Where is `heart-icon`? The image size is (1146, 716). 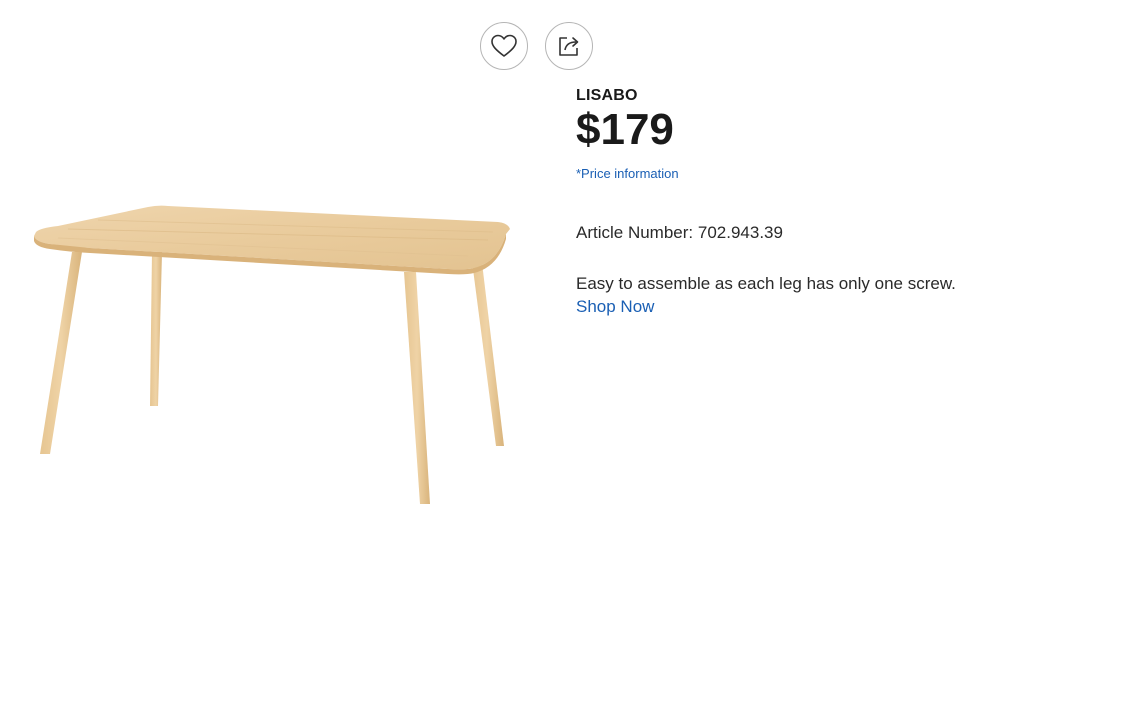
heart-icon is located at coordinates (504, 46).